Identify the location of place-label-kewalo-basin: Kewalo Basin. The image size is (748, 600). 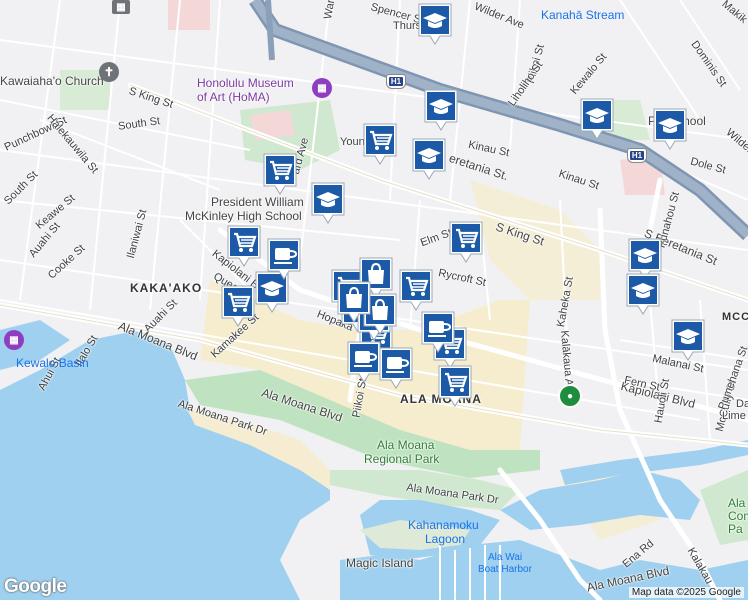
(52, 363).